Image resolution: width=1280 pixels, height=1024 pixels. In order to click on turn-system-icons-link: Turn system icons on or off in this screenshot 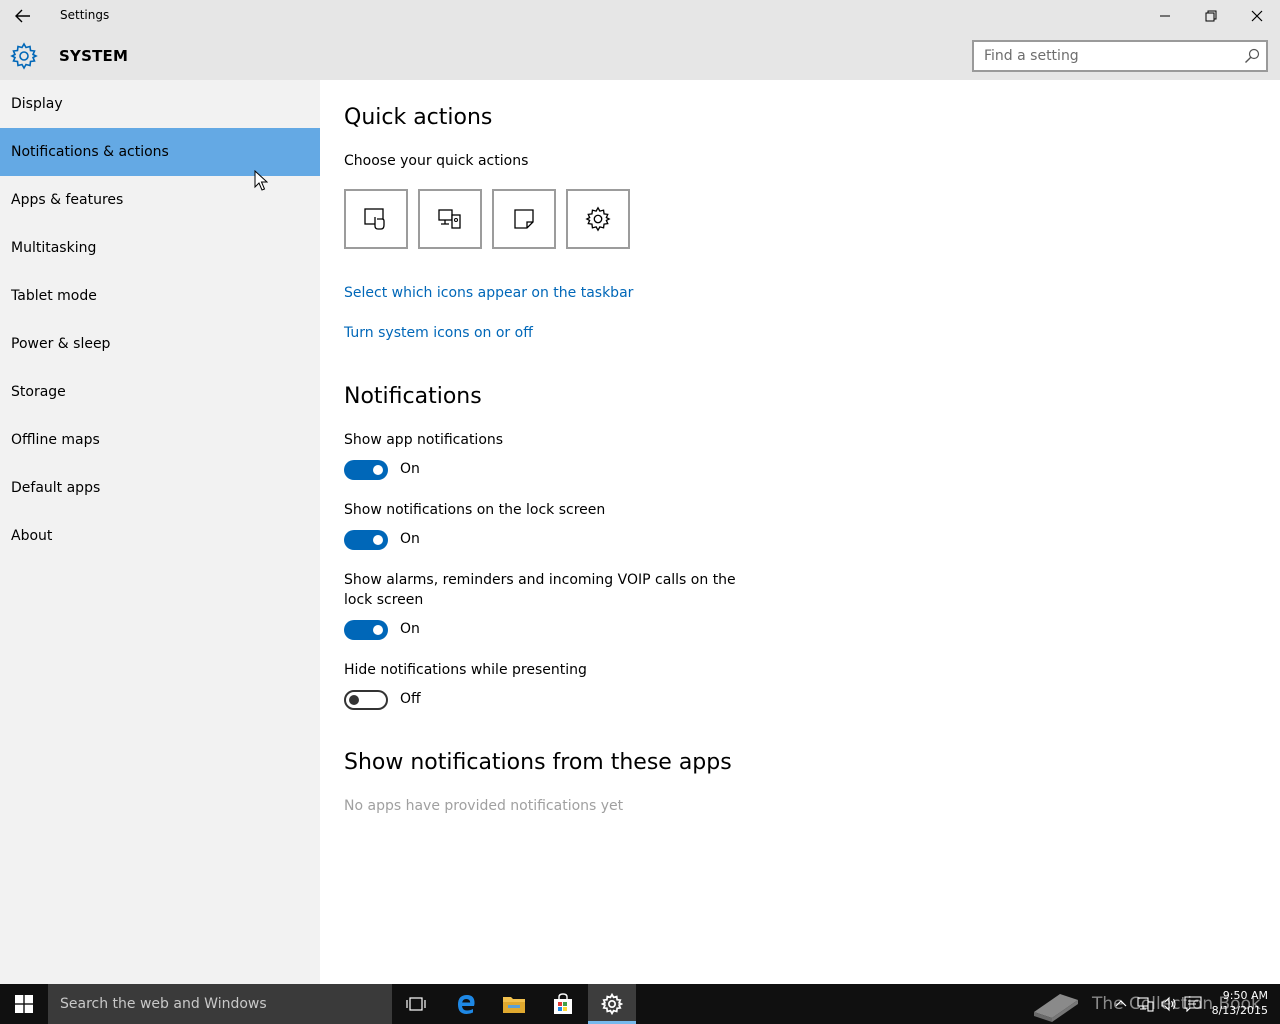, I will do `click(438, 333)`.